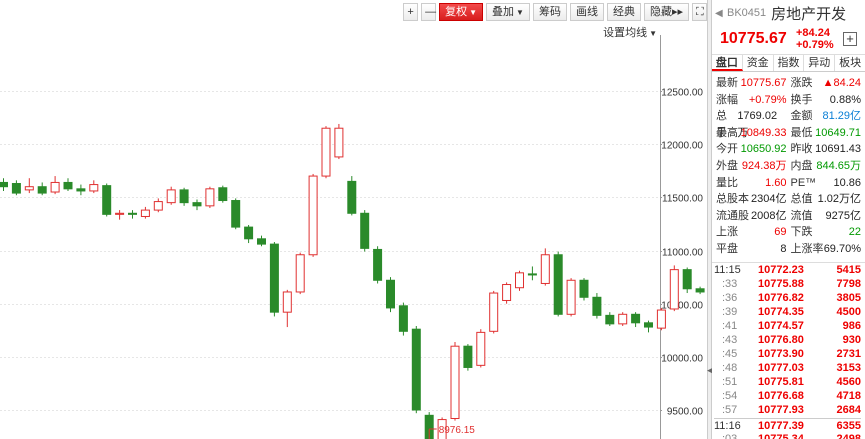 Image resolution: width=865 pixels, height=439 pixels. I want to click on stat-value: +0.79%, so click(767, 99).